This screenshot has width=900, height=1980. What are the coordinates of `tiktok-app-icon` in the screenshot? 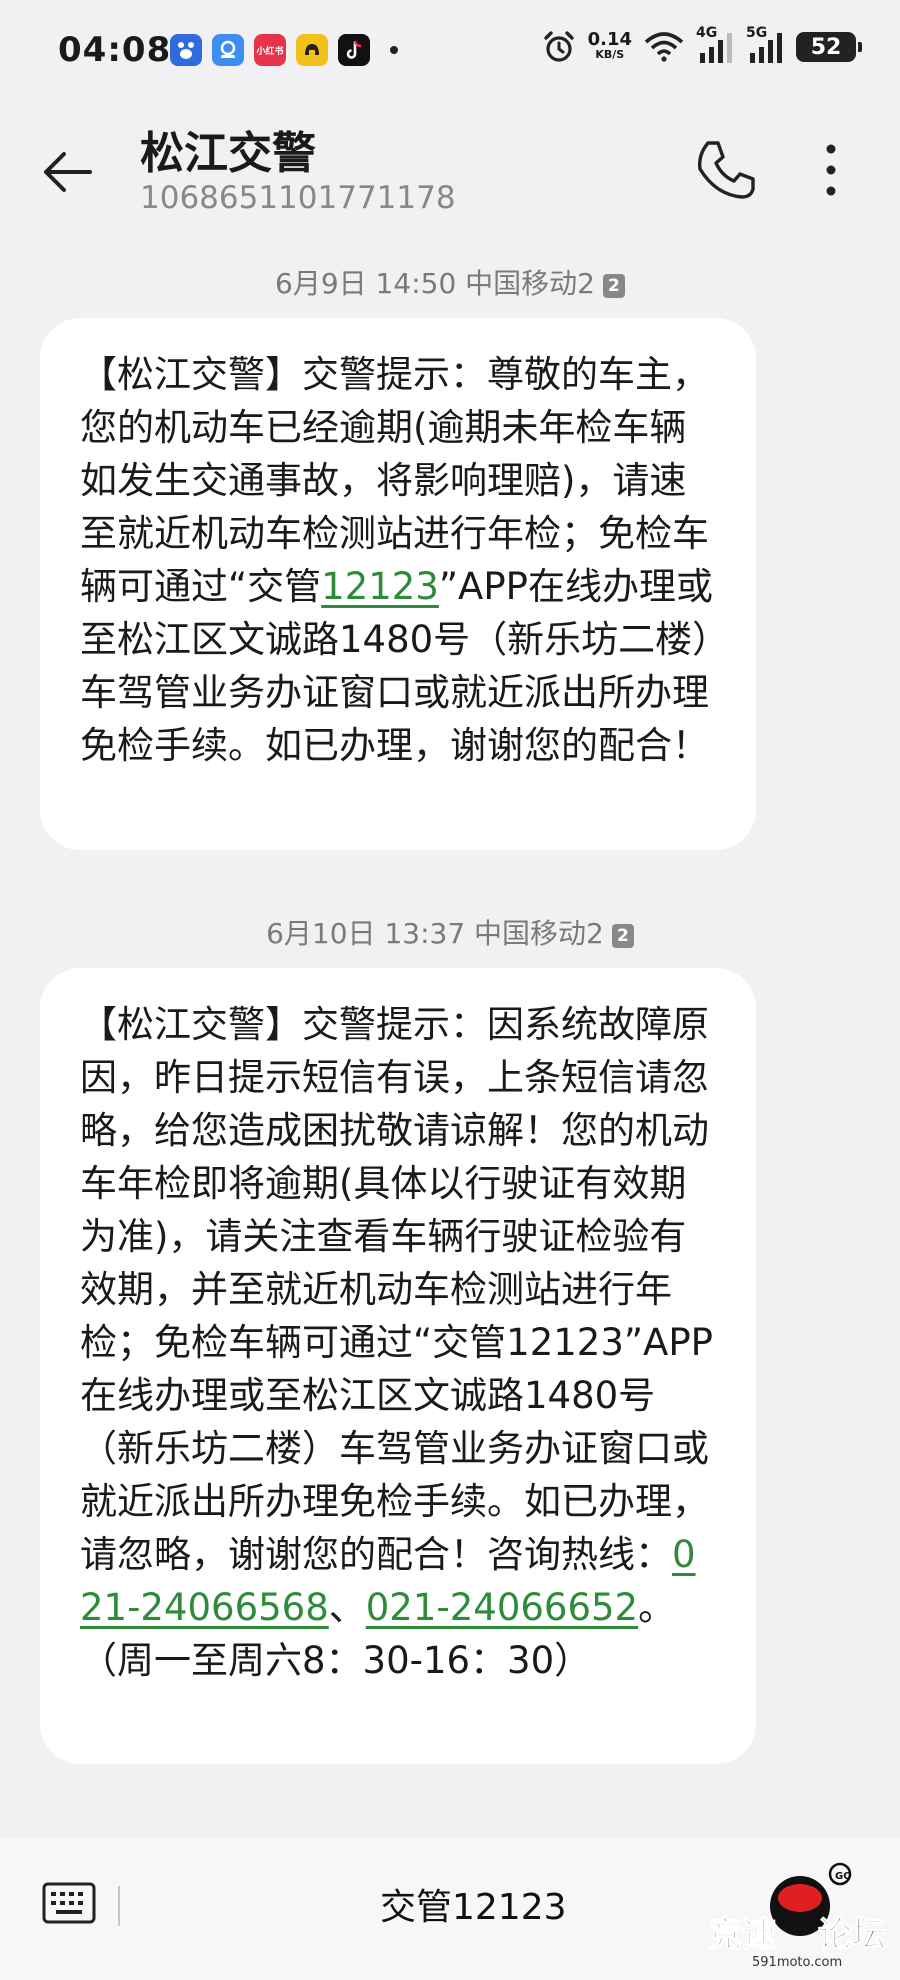 It's located at (354, 50).